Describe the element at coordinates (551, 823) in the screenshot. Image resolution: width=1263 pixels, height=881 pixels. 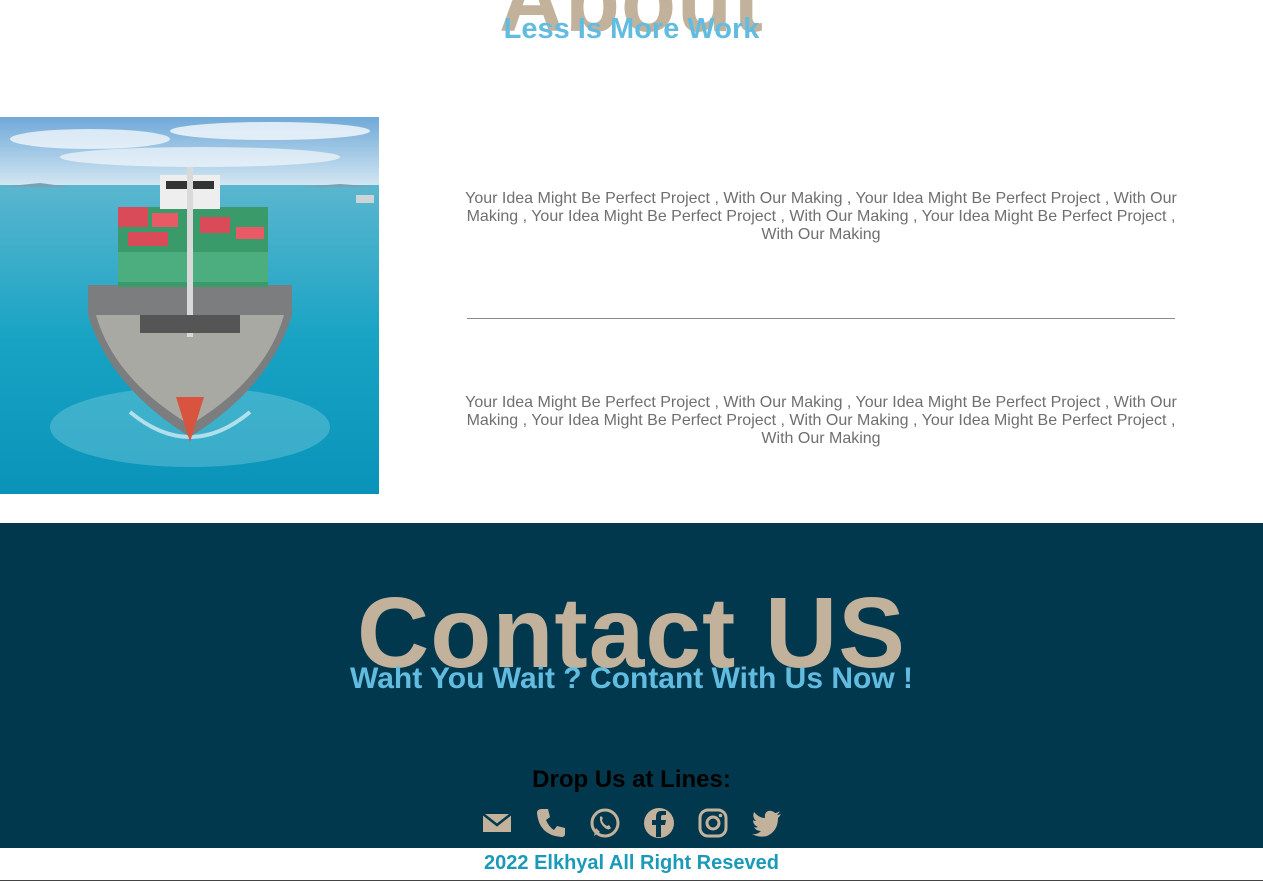
I see `phone-icon` at that location.